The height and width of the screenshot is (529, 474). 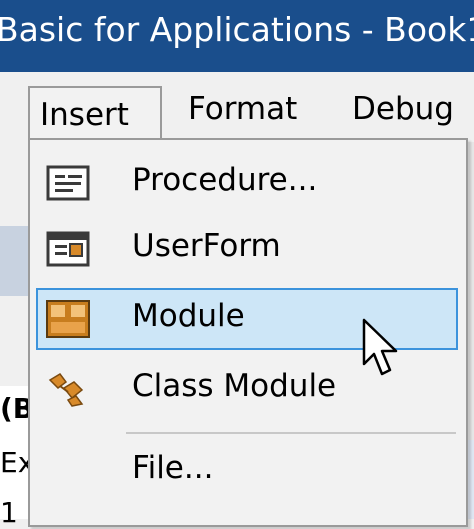 What do you see at coordinates (234, 386) in the screenshot?
I see `menu-item-label: Class Module` at bounding box center [234, 386].